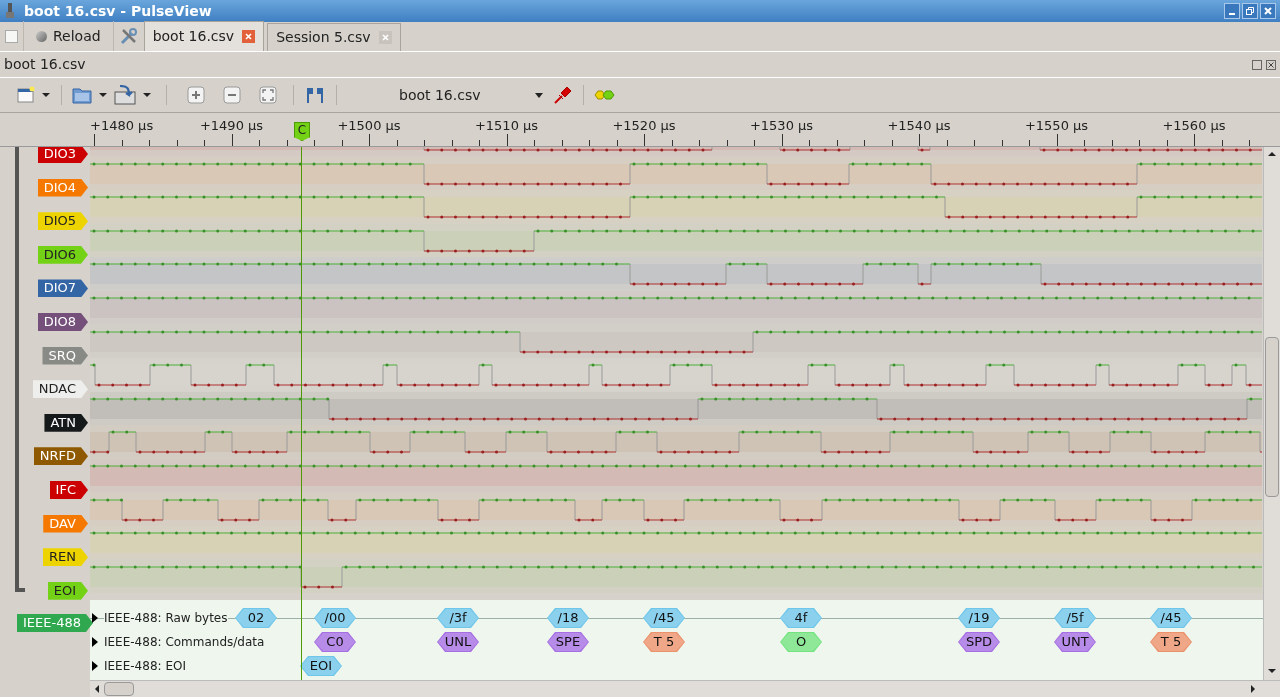 This screenshot has width=1280, height=697. What do you see at coordinates (335, 642) in the screenshot?
I see `decoder-annotation: C0` at bounding box center [335, 642].